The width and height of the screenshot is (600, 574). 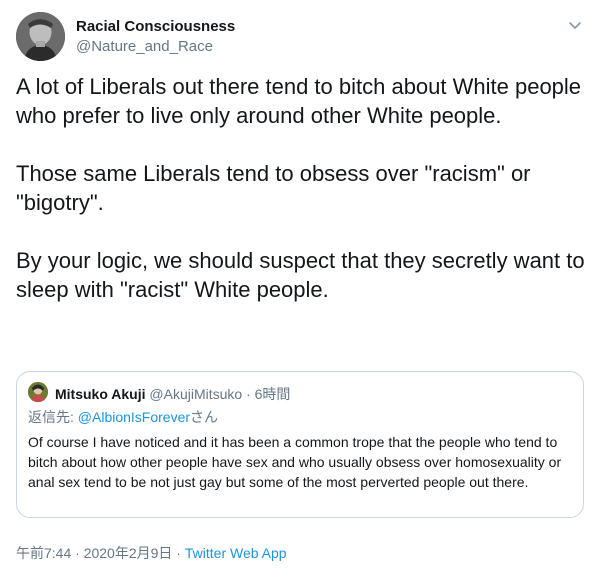 What do you see at coordinates (43, 553) in the screenshot?
I see `tweet-time: 午前7:44` at bounding box center [43, 553].